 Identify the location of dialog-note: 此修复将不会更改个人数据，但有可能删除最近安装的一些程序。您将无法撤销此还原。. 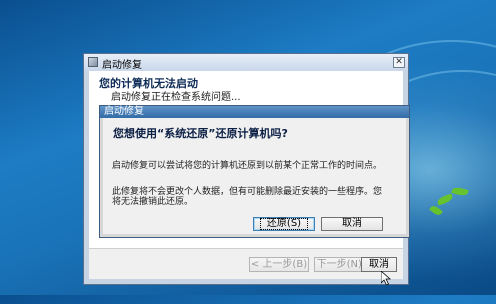
(247, 197).